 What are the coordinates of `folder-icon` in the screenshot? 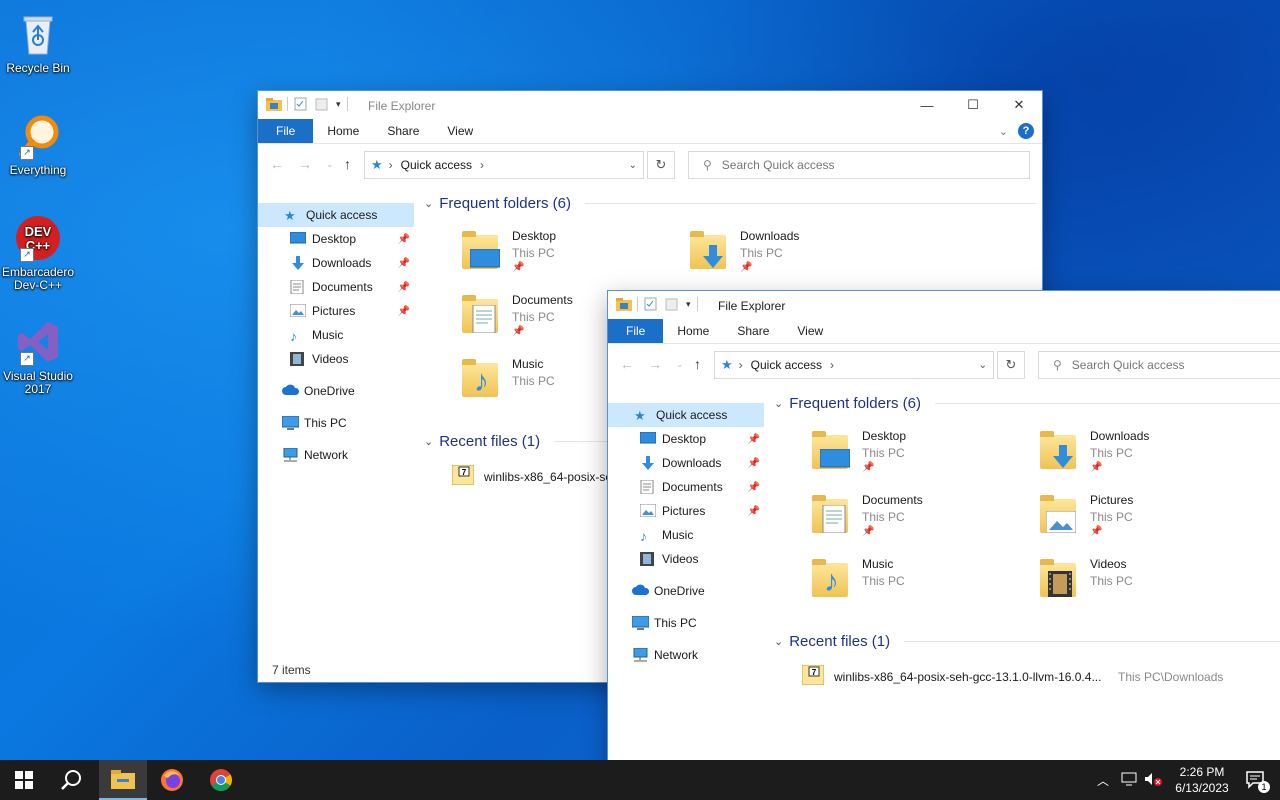 It's located at (832, 452).